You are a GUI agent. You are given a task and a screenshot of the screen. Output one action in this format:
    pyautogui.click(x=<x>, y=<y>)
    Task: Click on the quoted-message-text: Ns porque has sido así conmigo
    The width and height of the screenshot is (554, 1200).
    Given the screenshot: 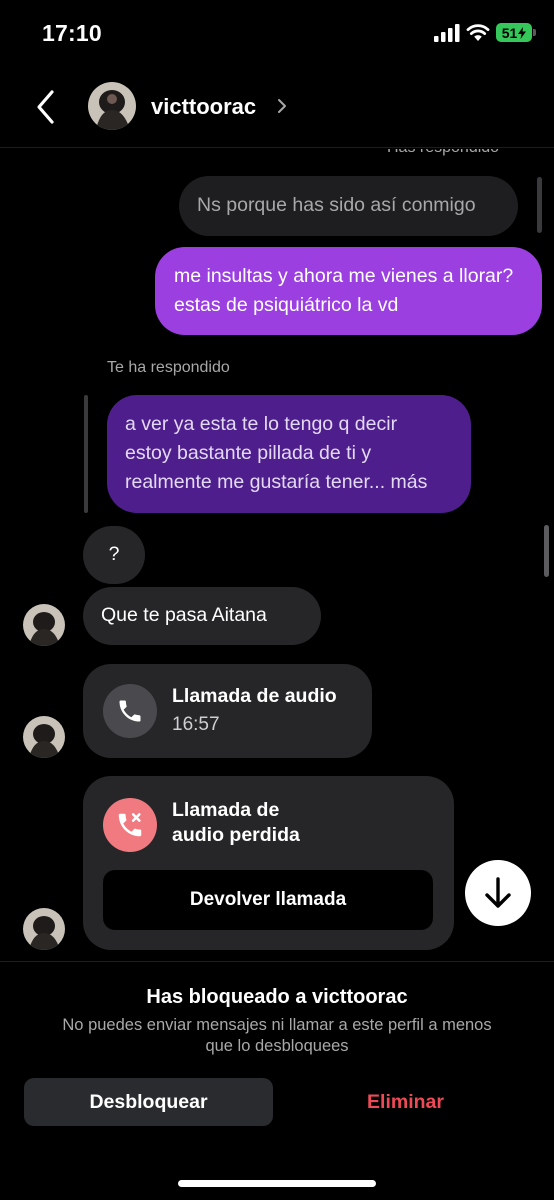 What is the action you would take?
    pyautogui.click(x=336, y=205)
    